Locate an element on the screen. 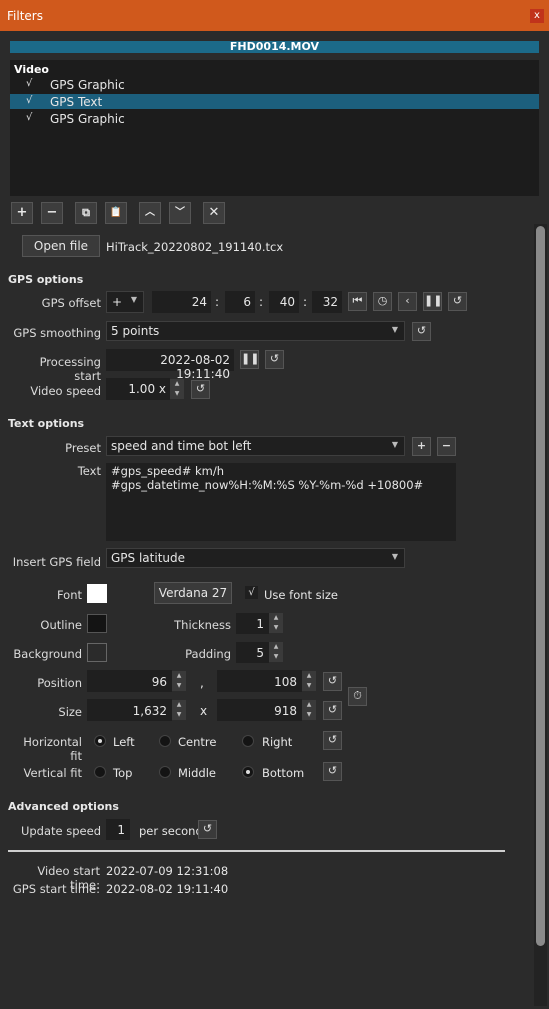 This screenshot has height=1009, width=549. sync-start-button: ⏮ is located at coordinates (357, 301).